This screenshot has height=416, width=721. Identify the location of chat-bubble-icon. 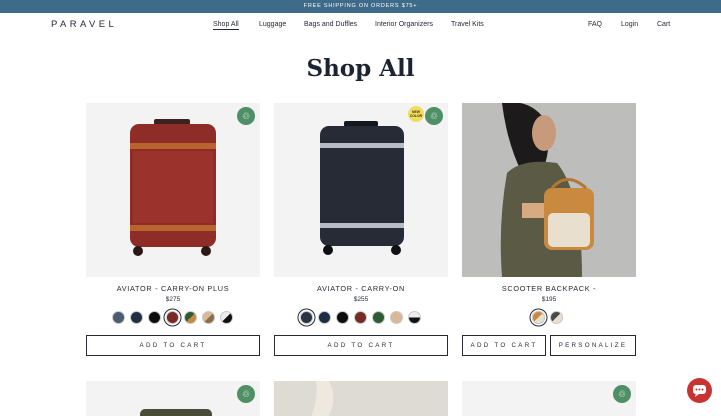
(699, 390).